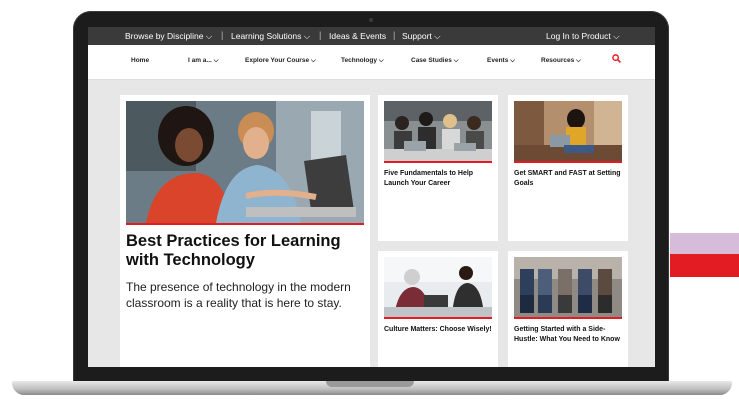  I want to click on nav-item-resources: Resources ⌵, so click(561, 61).